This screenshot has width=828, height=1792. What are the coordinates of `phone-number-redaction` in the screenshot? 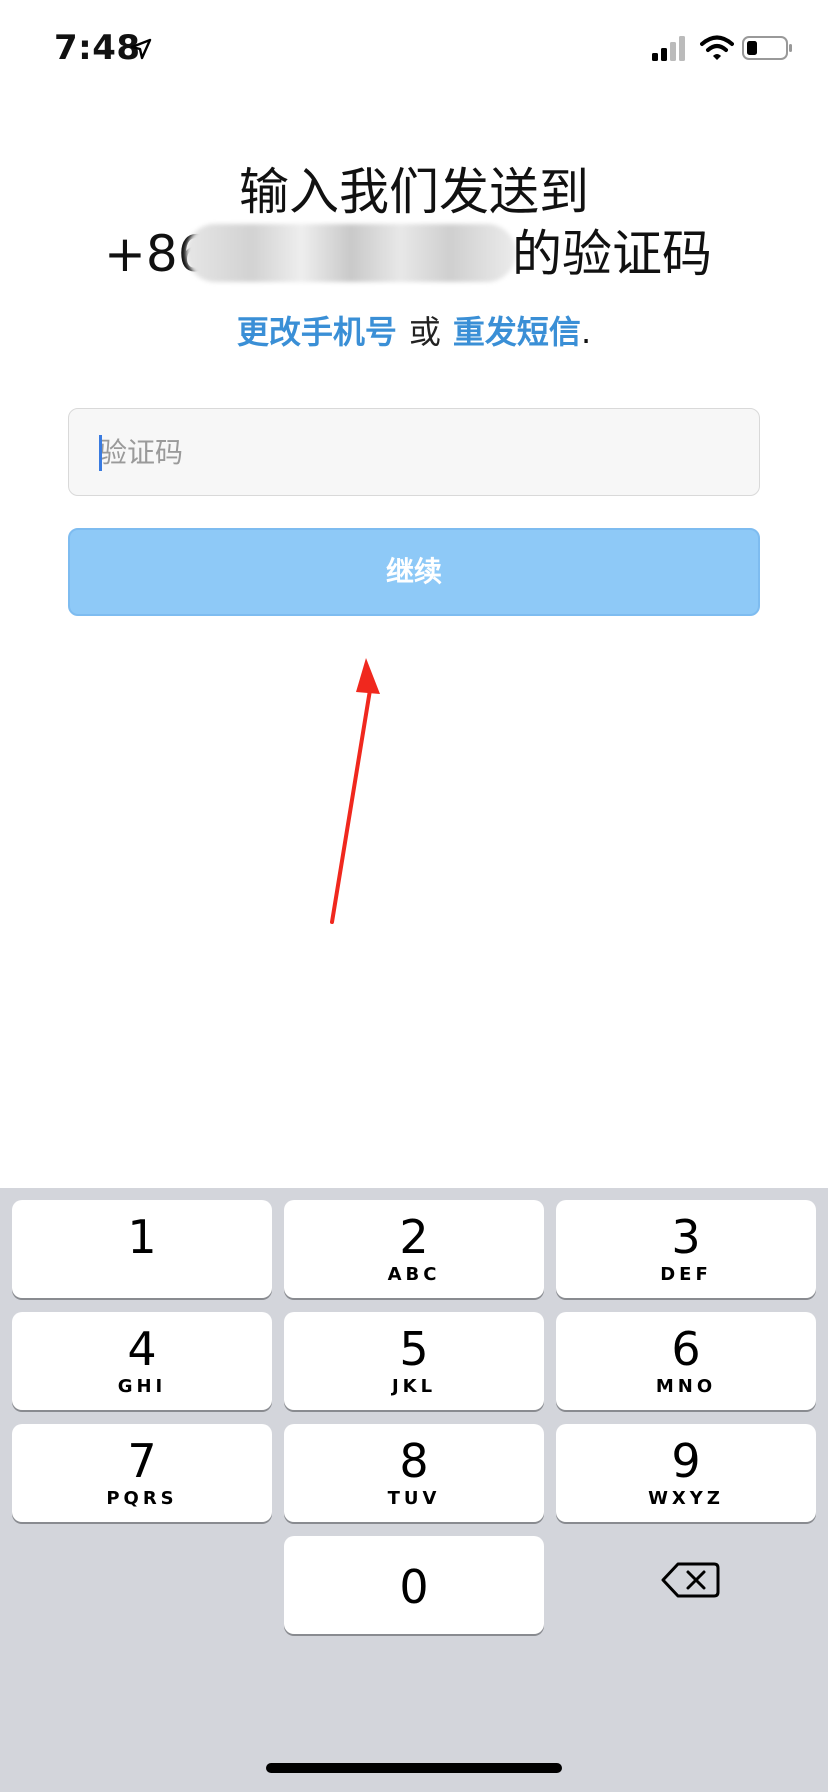 It's located at (351, 253).